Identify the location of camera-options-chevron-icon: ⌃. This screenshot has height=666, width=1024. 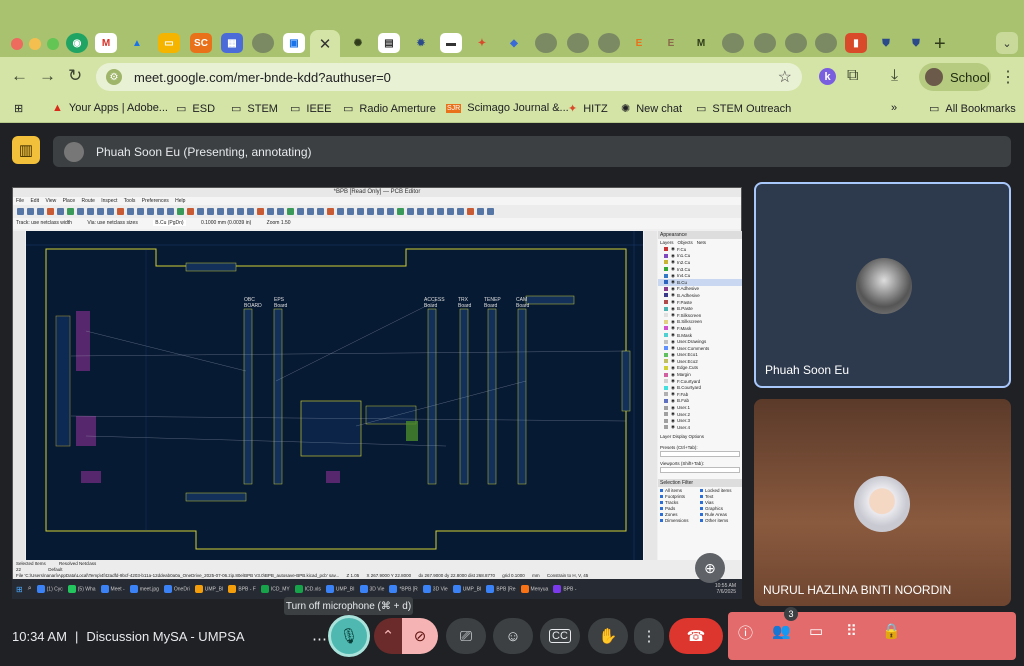
(388, 636).